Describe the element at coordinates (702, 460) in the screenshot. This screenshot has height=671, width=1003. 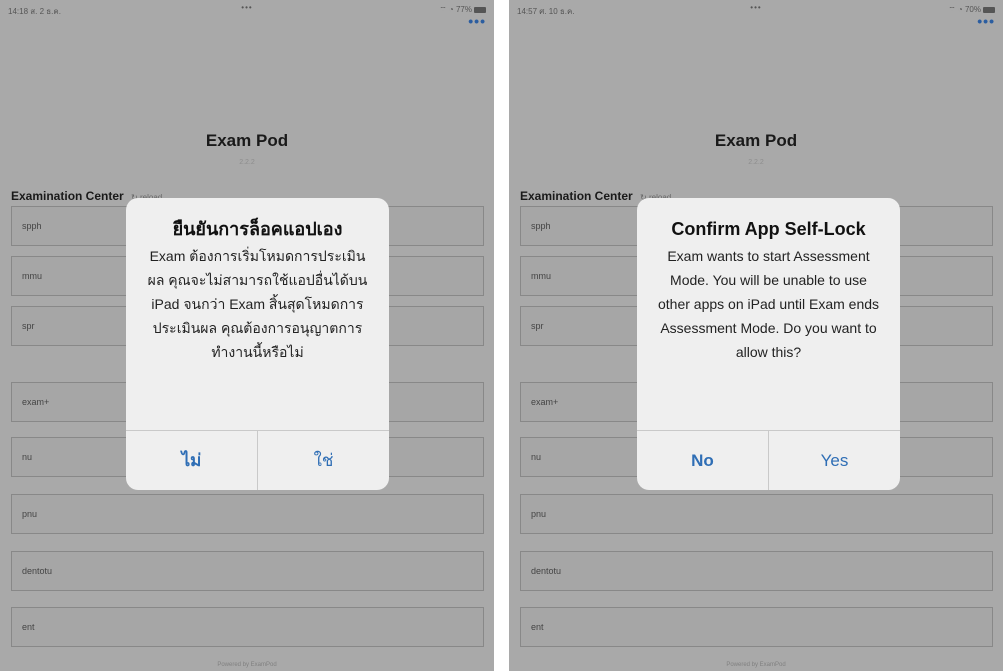
I see `no-button: No` at that location.